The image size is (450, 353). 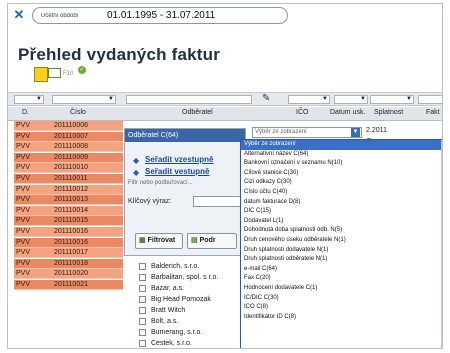 I want to click on dropdown-option: Cizí odkazy C(30), so click(x=341, y=183).